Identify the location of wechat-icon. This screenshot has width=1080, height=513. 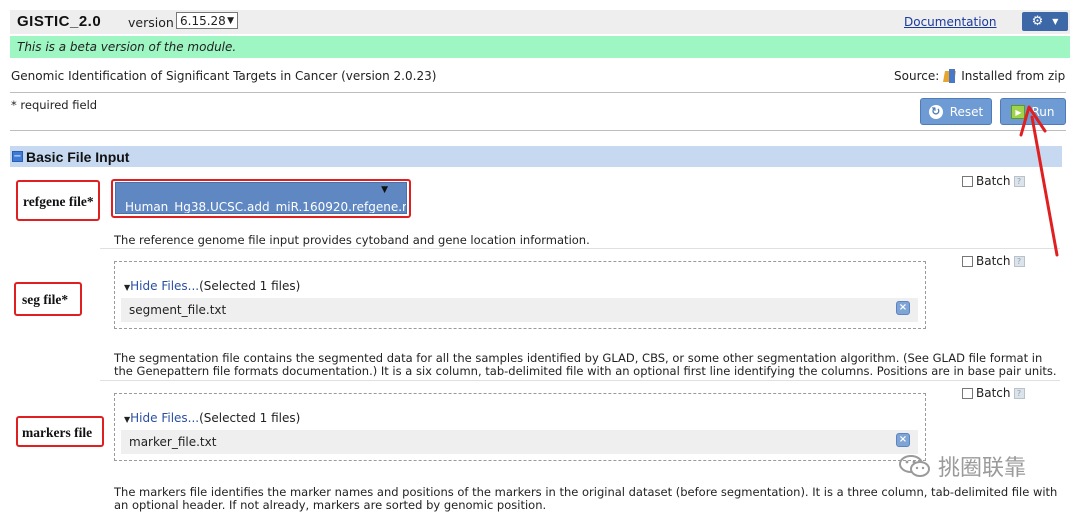
(914, 466).